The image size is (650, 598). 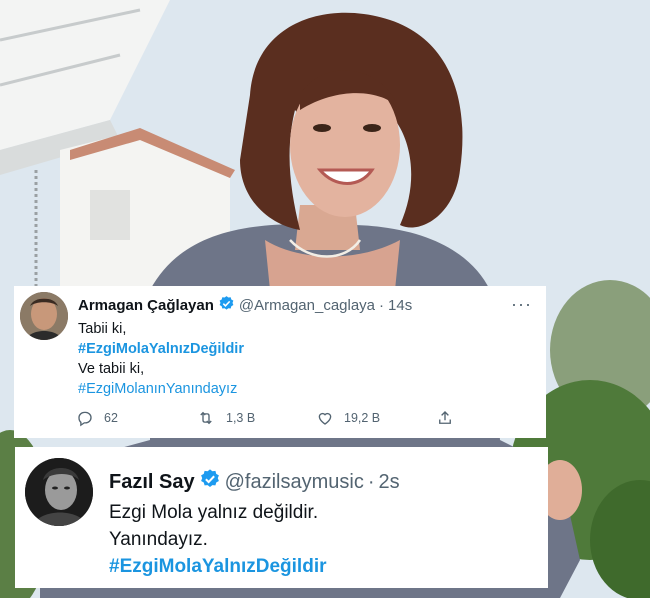 What do you see at coordinates (136, 418) in the screenshot?
I see `reply-button: 62` at bounding box center [136, 418].